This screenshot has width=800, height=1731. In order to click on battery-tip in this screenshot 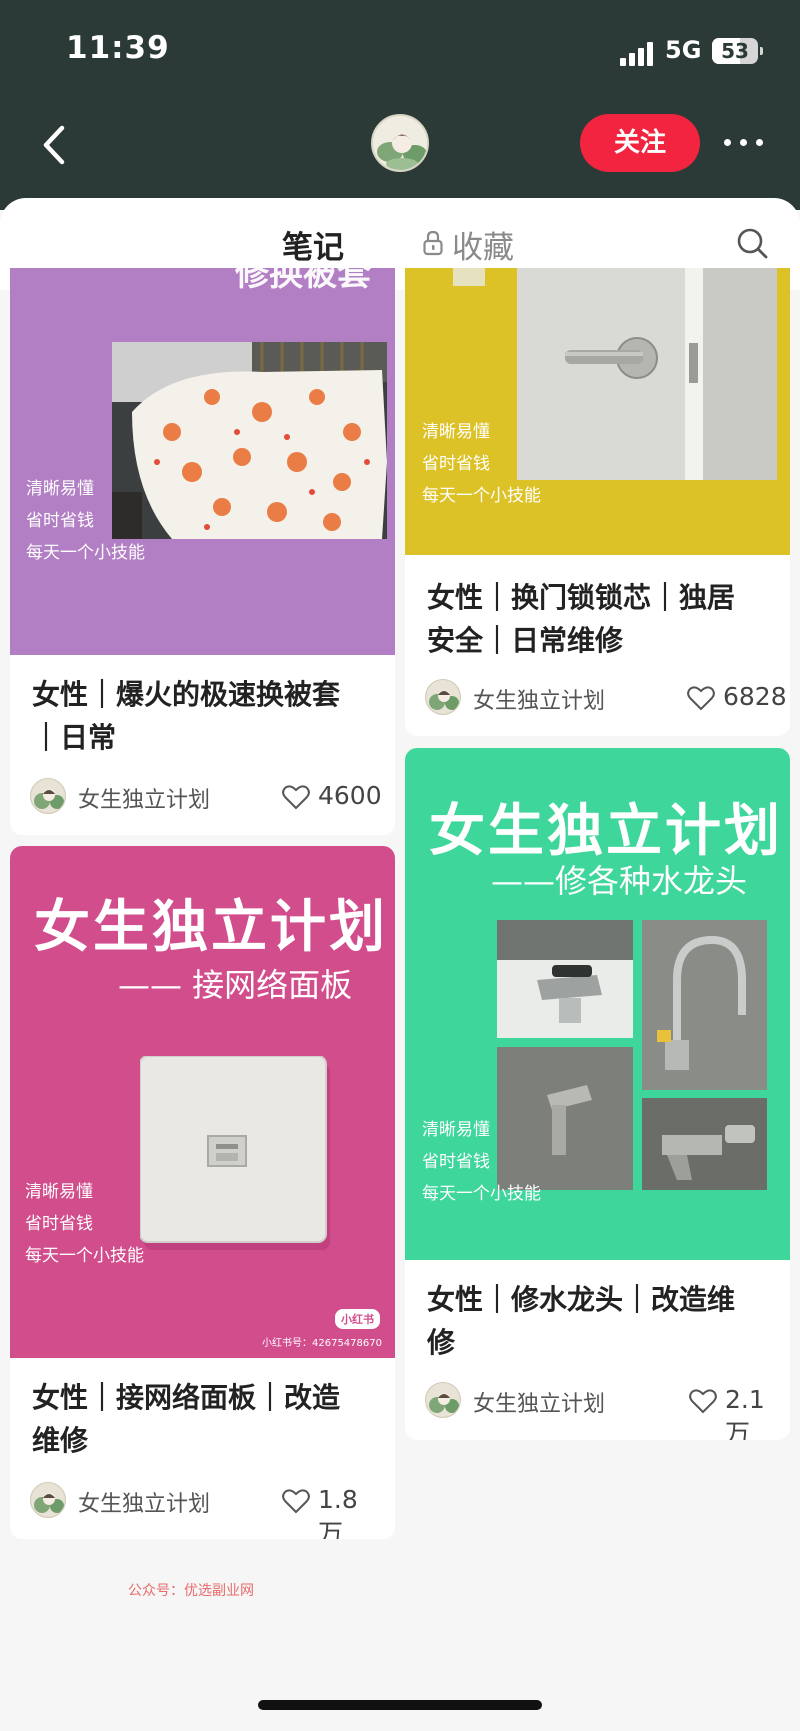, I will do `click(761, 51)`.